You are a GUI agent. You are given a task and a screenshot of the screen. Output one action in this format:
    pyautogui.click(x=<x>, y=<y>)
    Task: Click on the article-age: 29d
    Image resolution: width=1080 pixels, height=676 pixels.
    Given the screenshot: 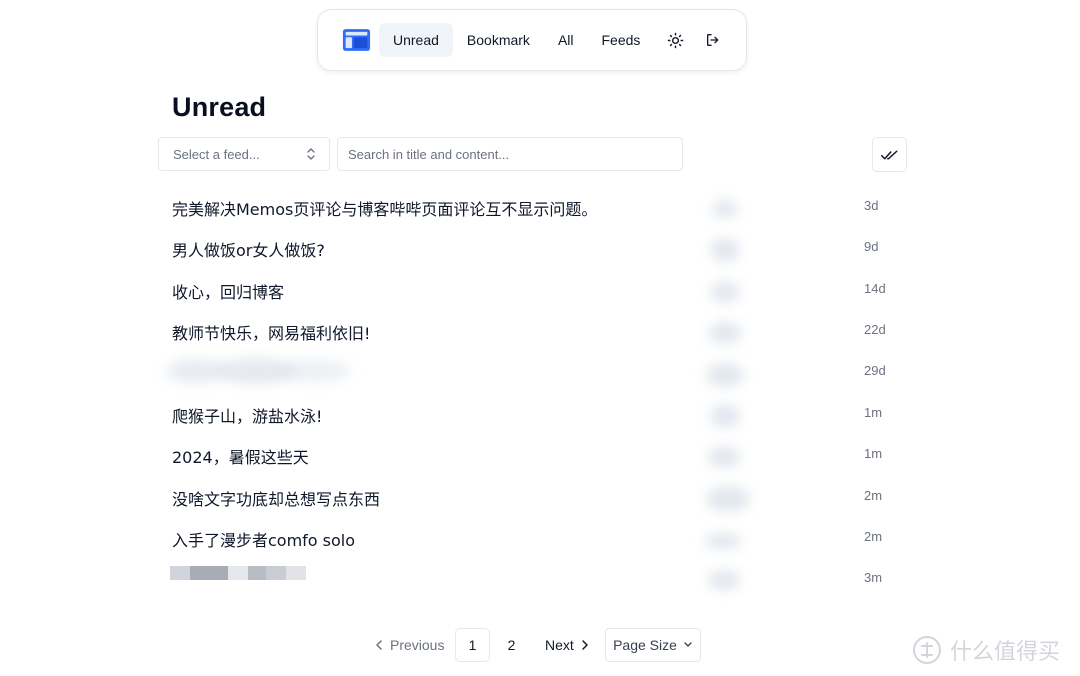 What is the action you would take?
    pyautogui.click(x=875, y=370)
    